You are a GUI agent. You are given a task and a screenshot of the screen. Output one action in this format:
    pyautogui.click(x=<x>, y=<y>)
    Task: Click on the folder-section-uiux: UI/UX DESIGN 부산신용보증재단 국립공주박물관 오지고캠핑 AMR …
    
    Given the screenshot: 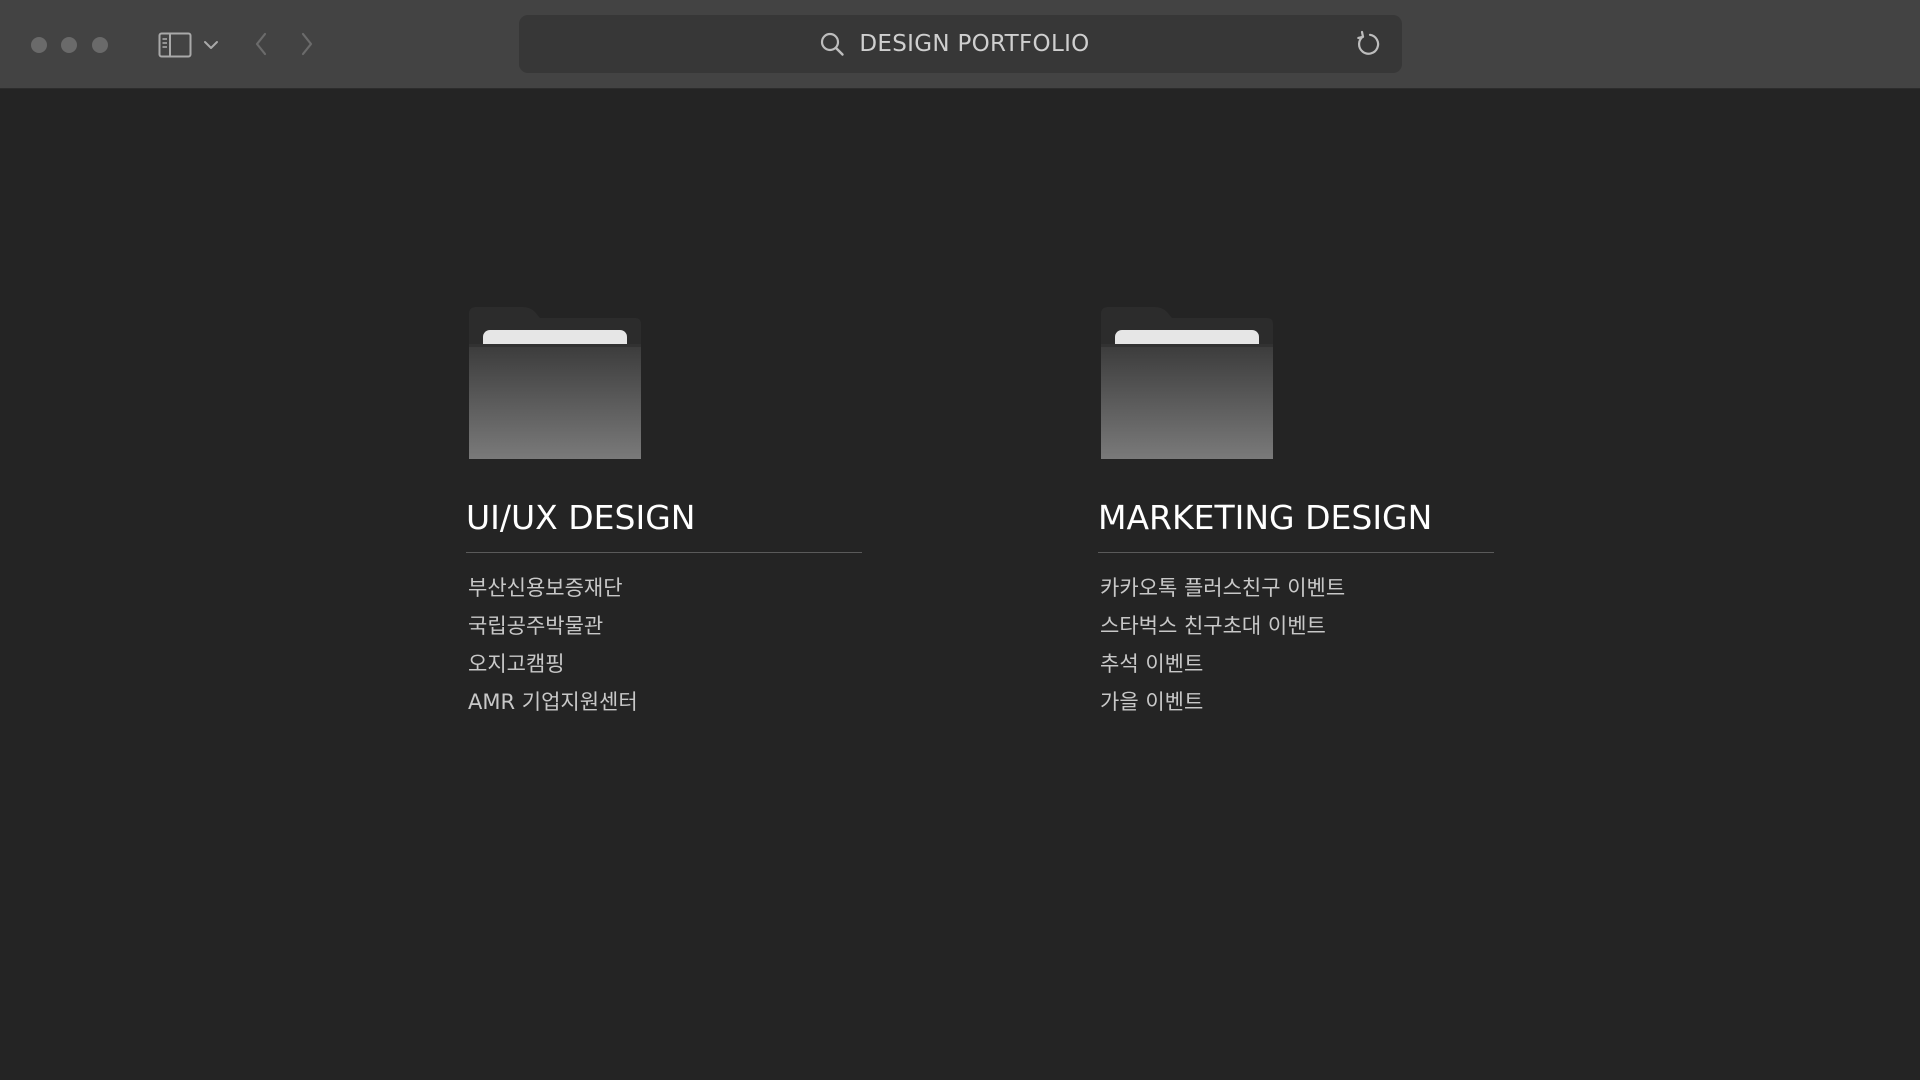 What is the action you would take?
    pyautogui.click(x=664, y=512)
    